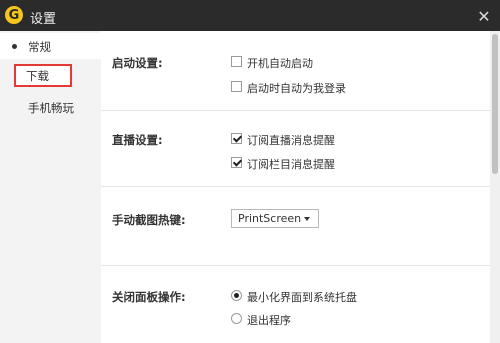  Describe the element at coordinates (307, 219) in the screenshot. I see `chevron-down-icon` at that location.